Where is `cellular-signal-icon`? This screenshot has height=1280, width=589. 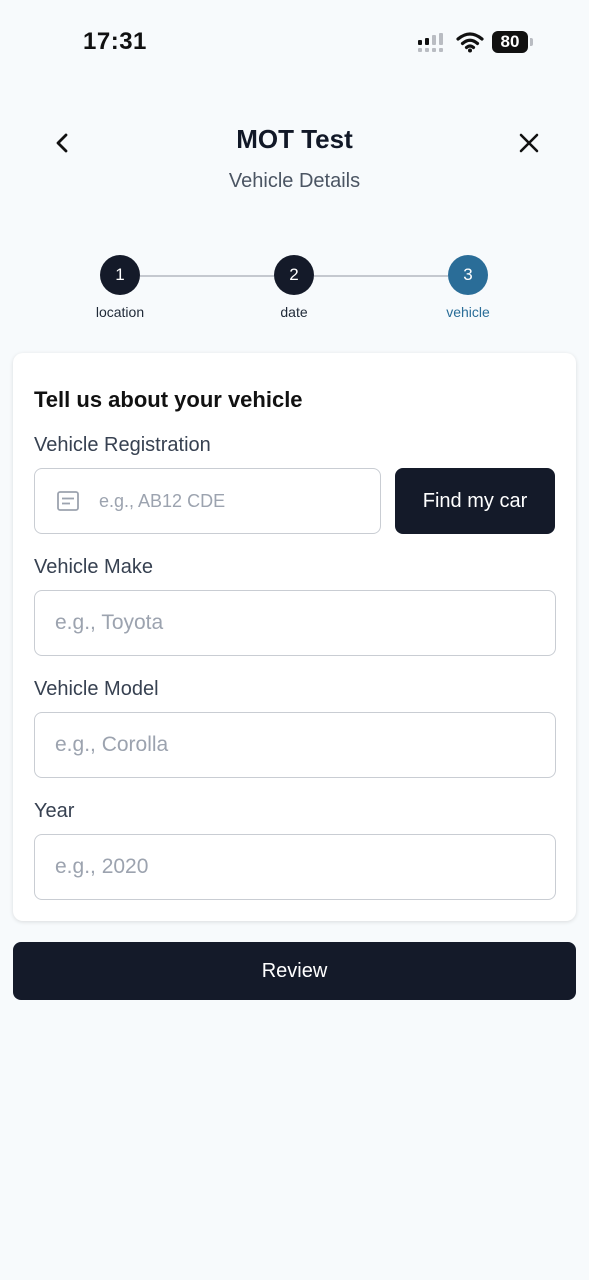
cellular-signal-icon is located at coordinates (430, 42).